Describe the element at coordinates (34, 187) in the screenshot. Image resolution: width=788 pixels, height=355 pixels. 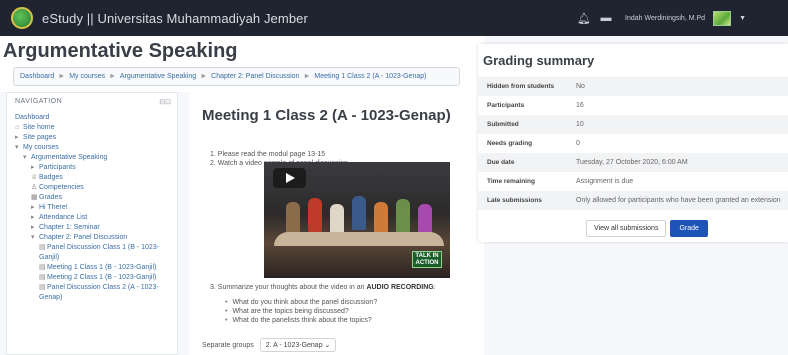
I see `competency-icon: ♙` at that location.